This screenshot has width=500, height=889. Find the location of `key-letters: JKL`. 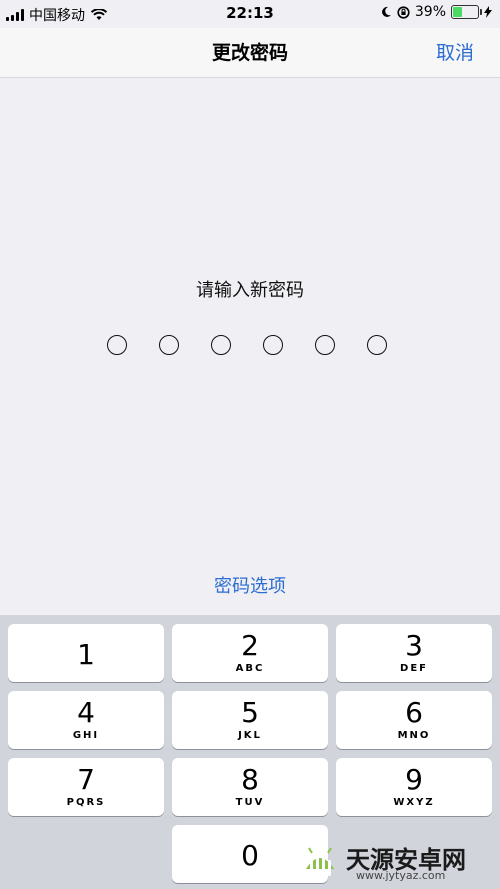

key-letters: JKL is located at coordinates (250, 735).